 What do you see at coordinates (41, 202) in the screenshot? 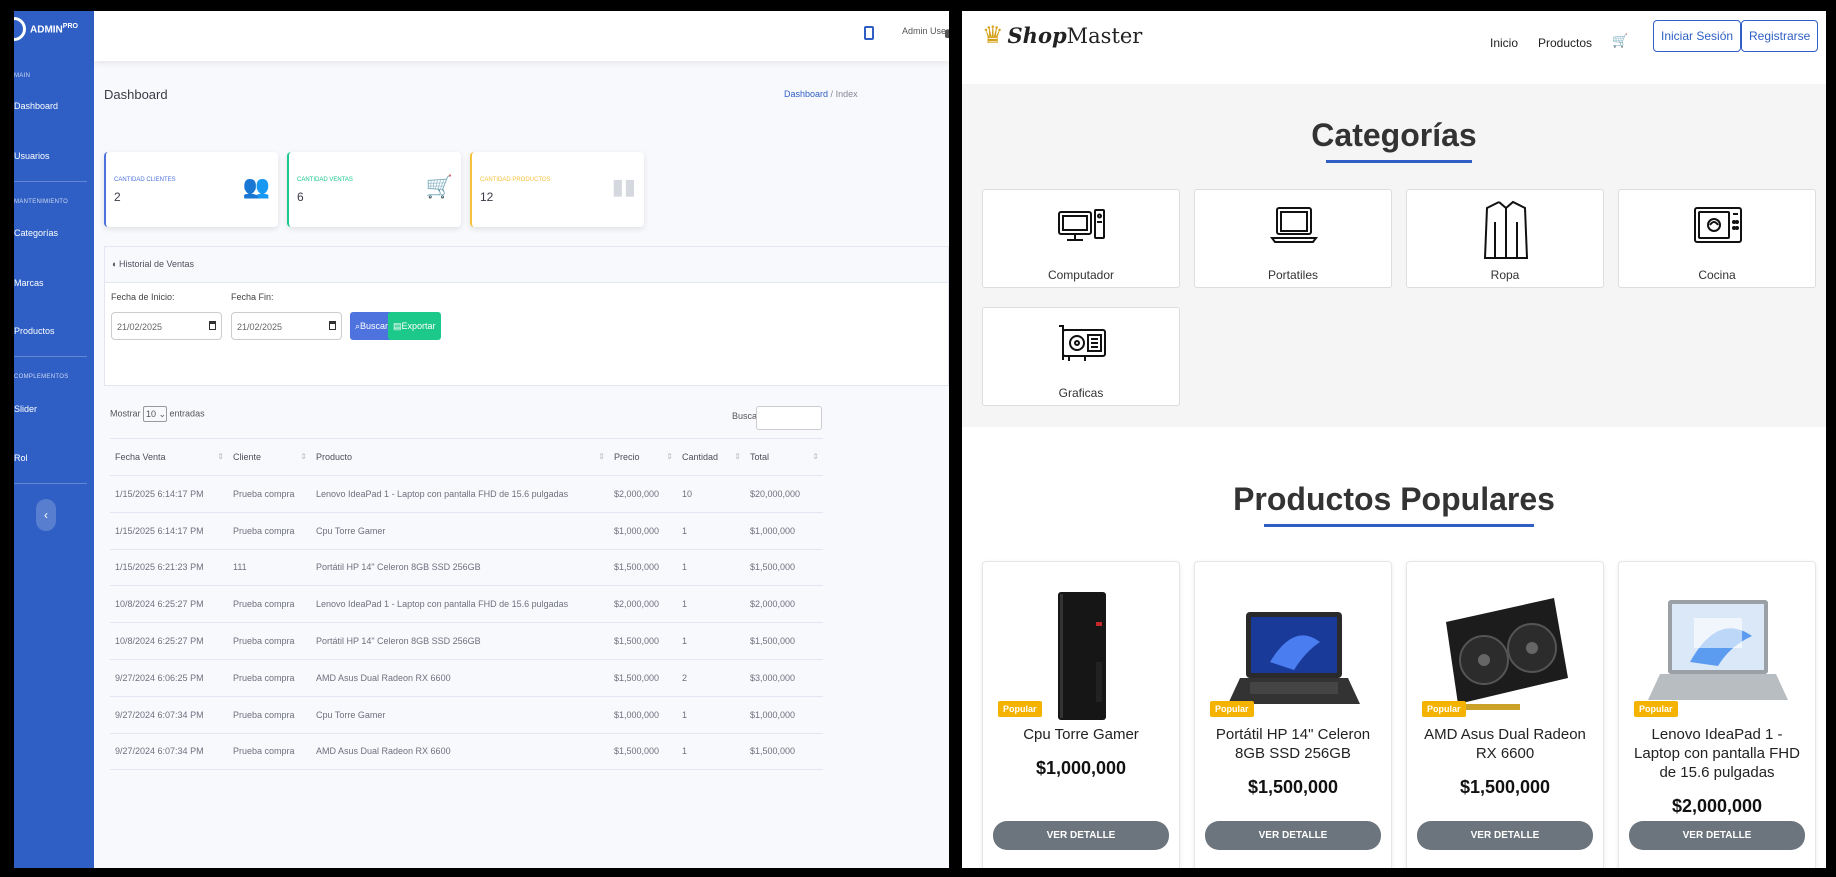
I see `sidebar-heading-mantenimiento: MANTENIMIENTO` at bounding box center [41, 202].